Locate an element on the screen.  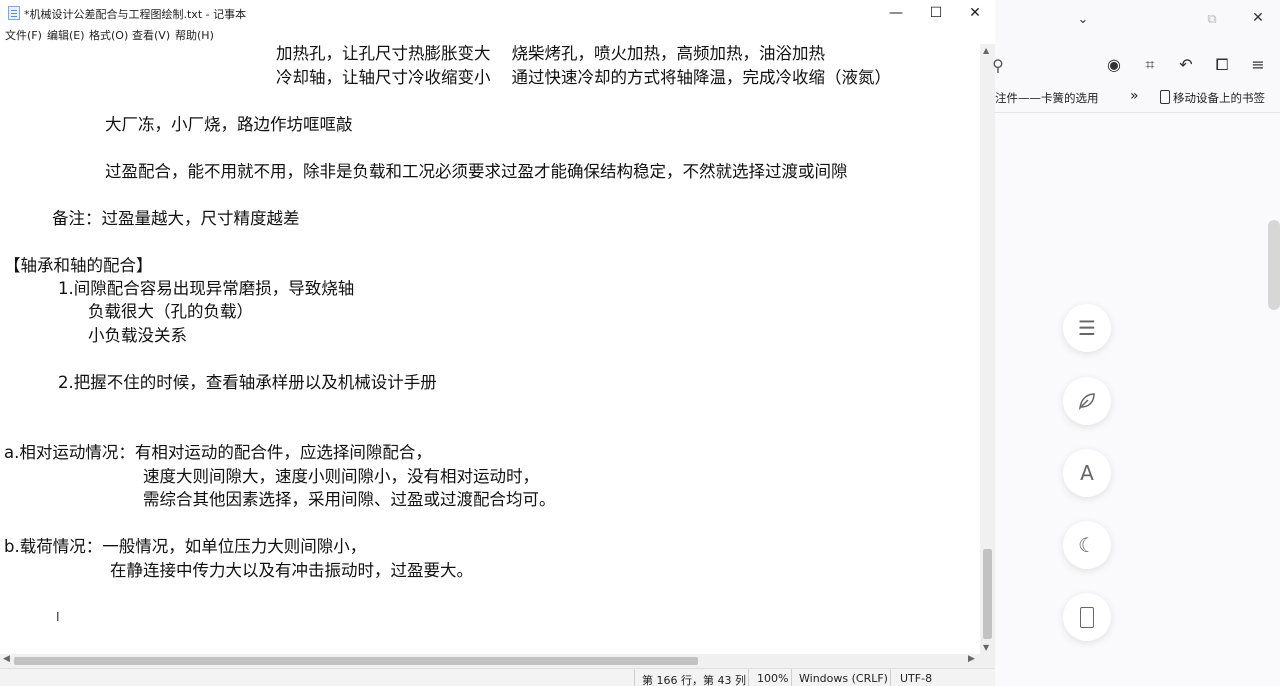
notepad-app-icon is located at coordinates (14, 13).